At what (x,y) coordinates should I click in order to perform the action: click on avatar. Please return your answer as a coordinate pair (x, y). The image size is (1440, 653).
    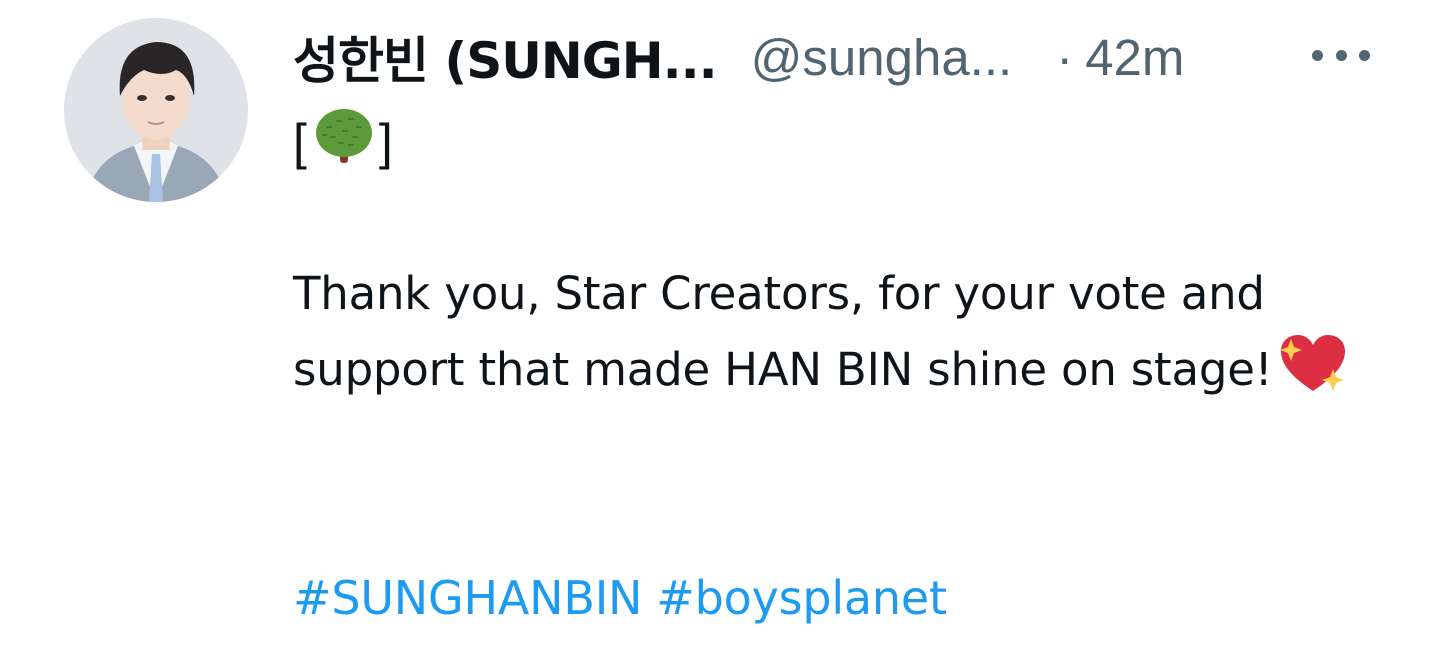
    Looking at the image, I should click on (156, 110).